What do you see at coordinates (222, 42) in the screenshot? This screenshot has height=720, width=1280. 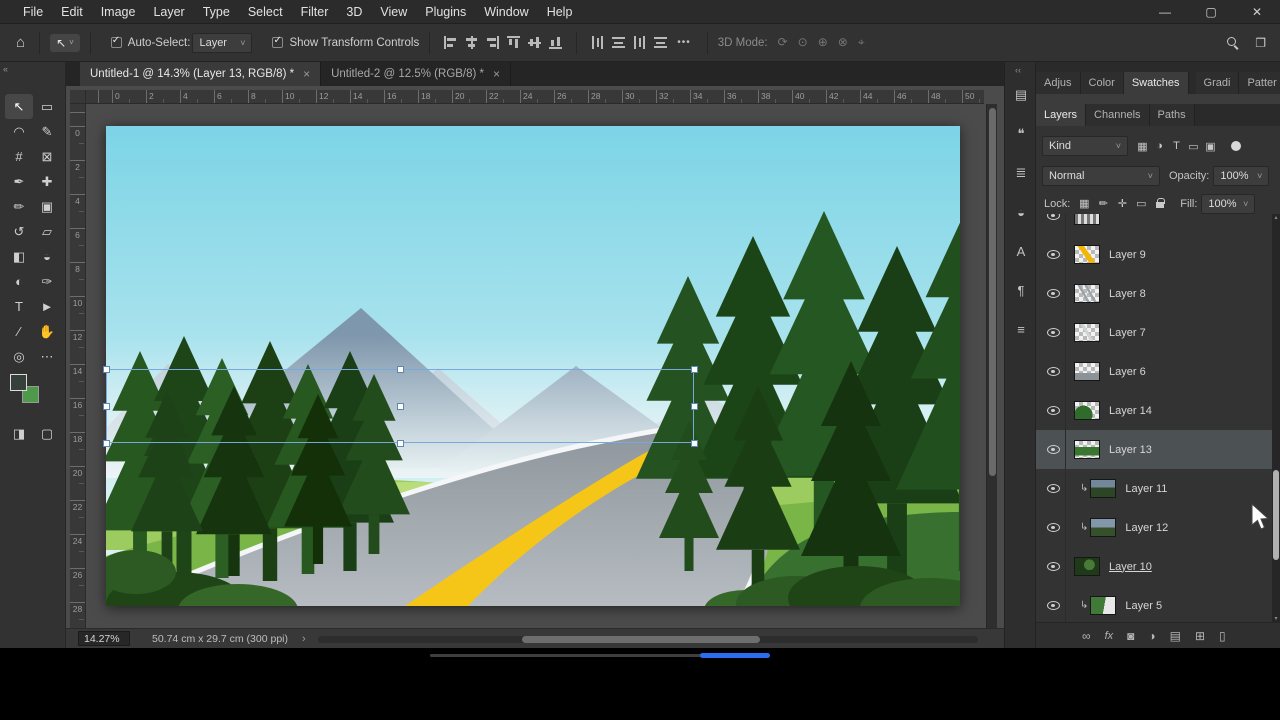 I see `auto-select-dropdown: Layer` at bounding box center [222, 42].